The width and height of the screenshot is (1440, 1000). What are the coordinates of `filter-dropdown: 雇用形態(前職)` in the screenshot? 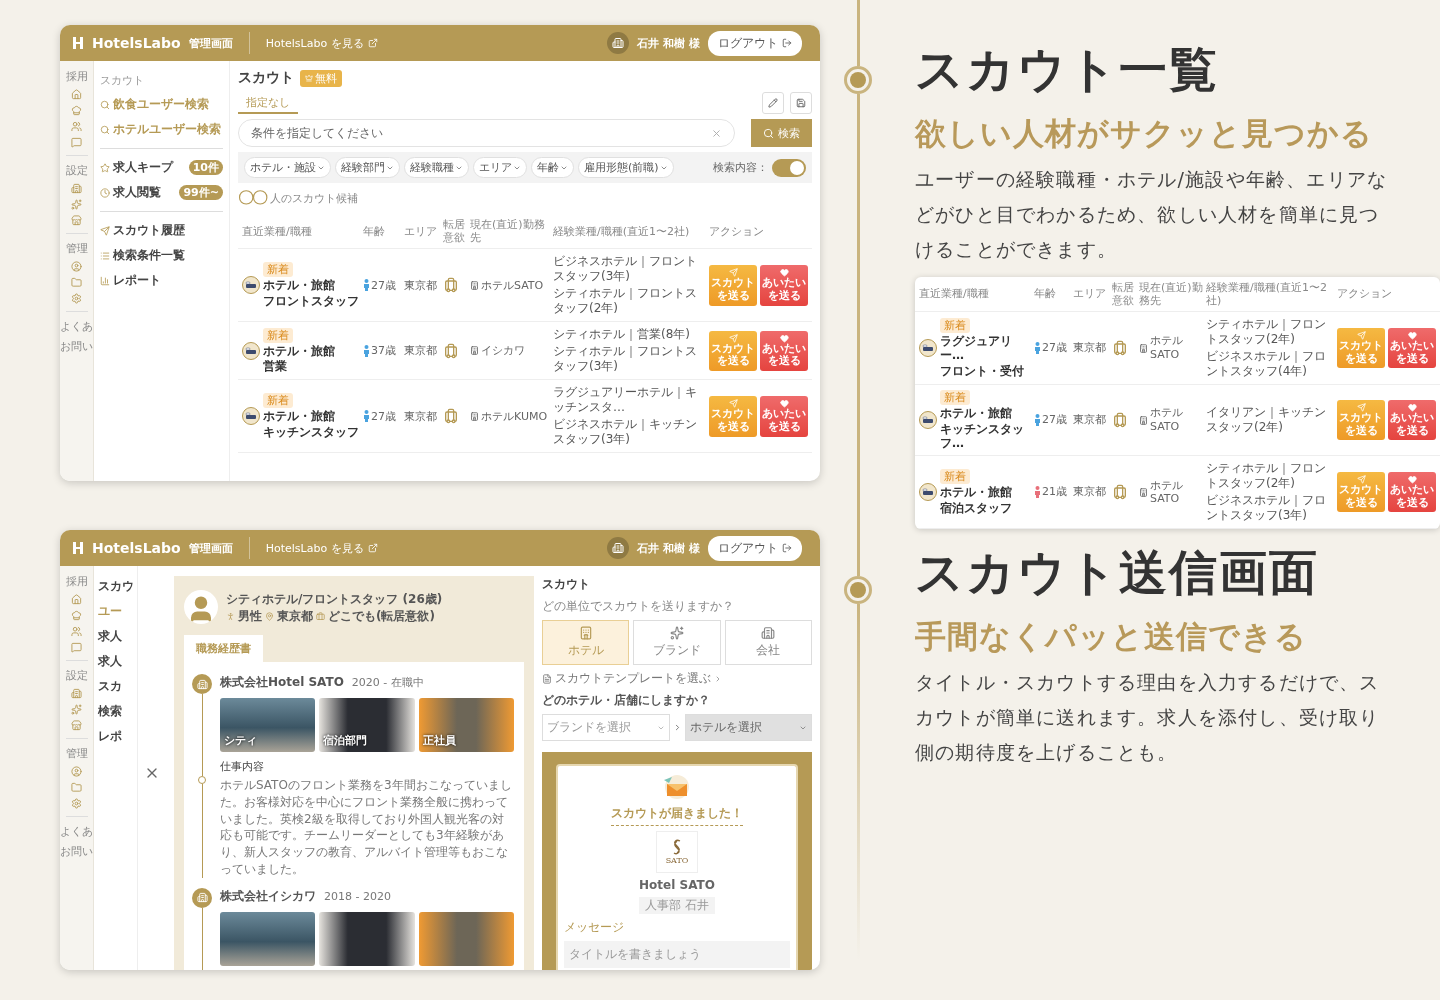 It's located at (626, 167).